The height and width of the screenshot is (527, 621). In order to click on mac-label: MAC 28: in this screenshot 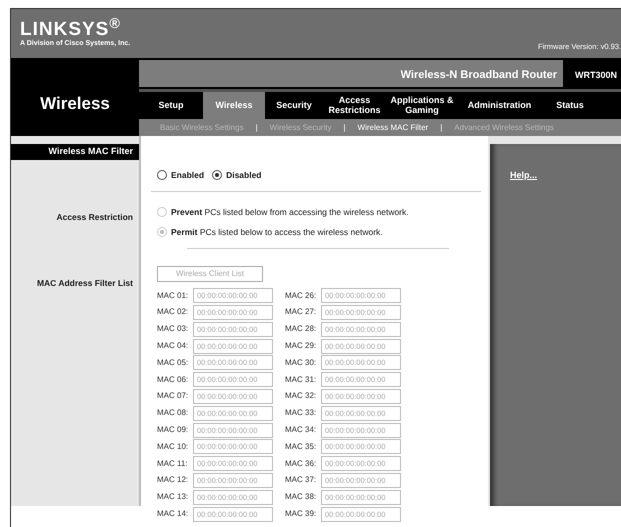, I will do `click(301, 329)`.